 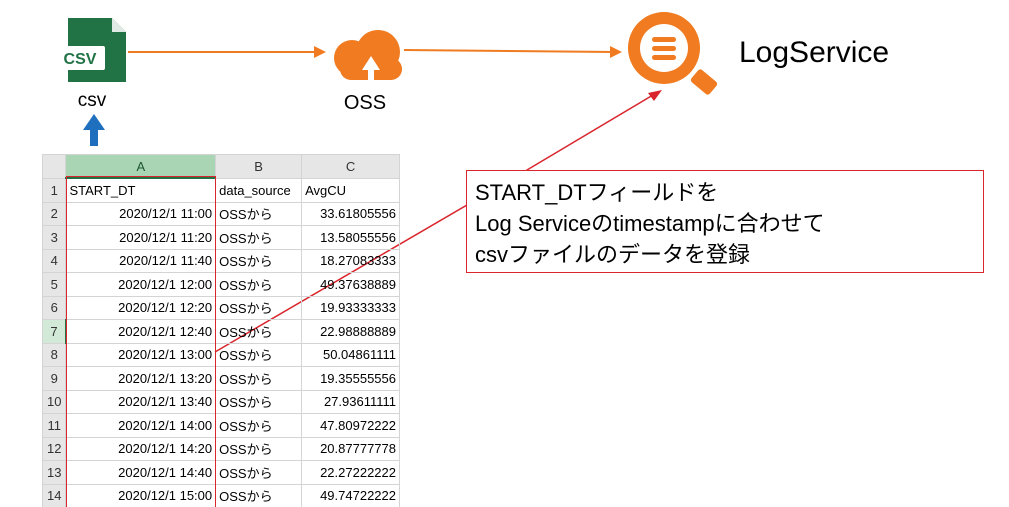 What do you see at coordinates (365, 103) in the screenshot?
I see `oss-label: OSS` at bounding box center [365, 103].